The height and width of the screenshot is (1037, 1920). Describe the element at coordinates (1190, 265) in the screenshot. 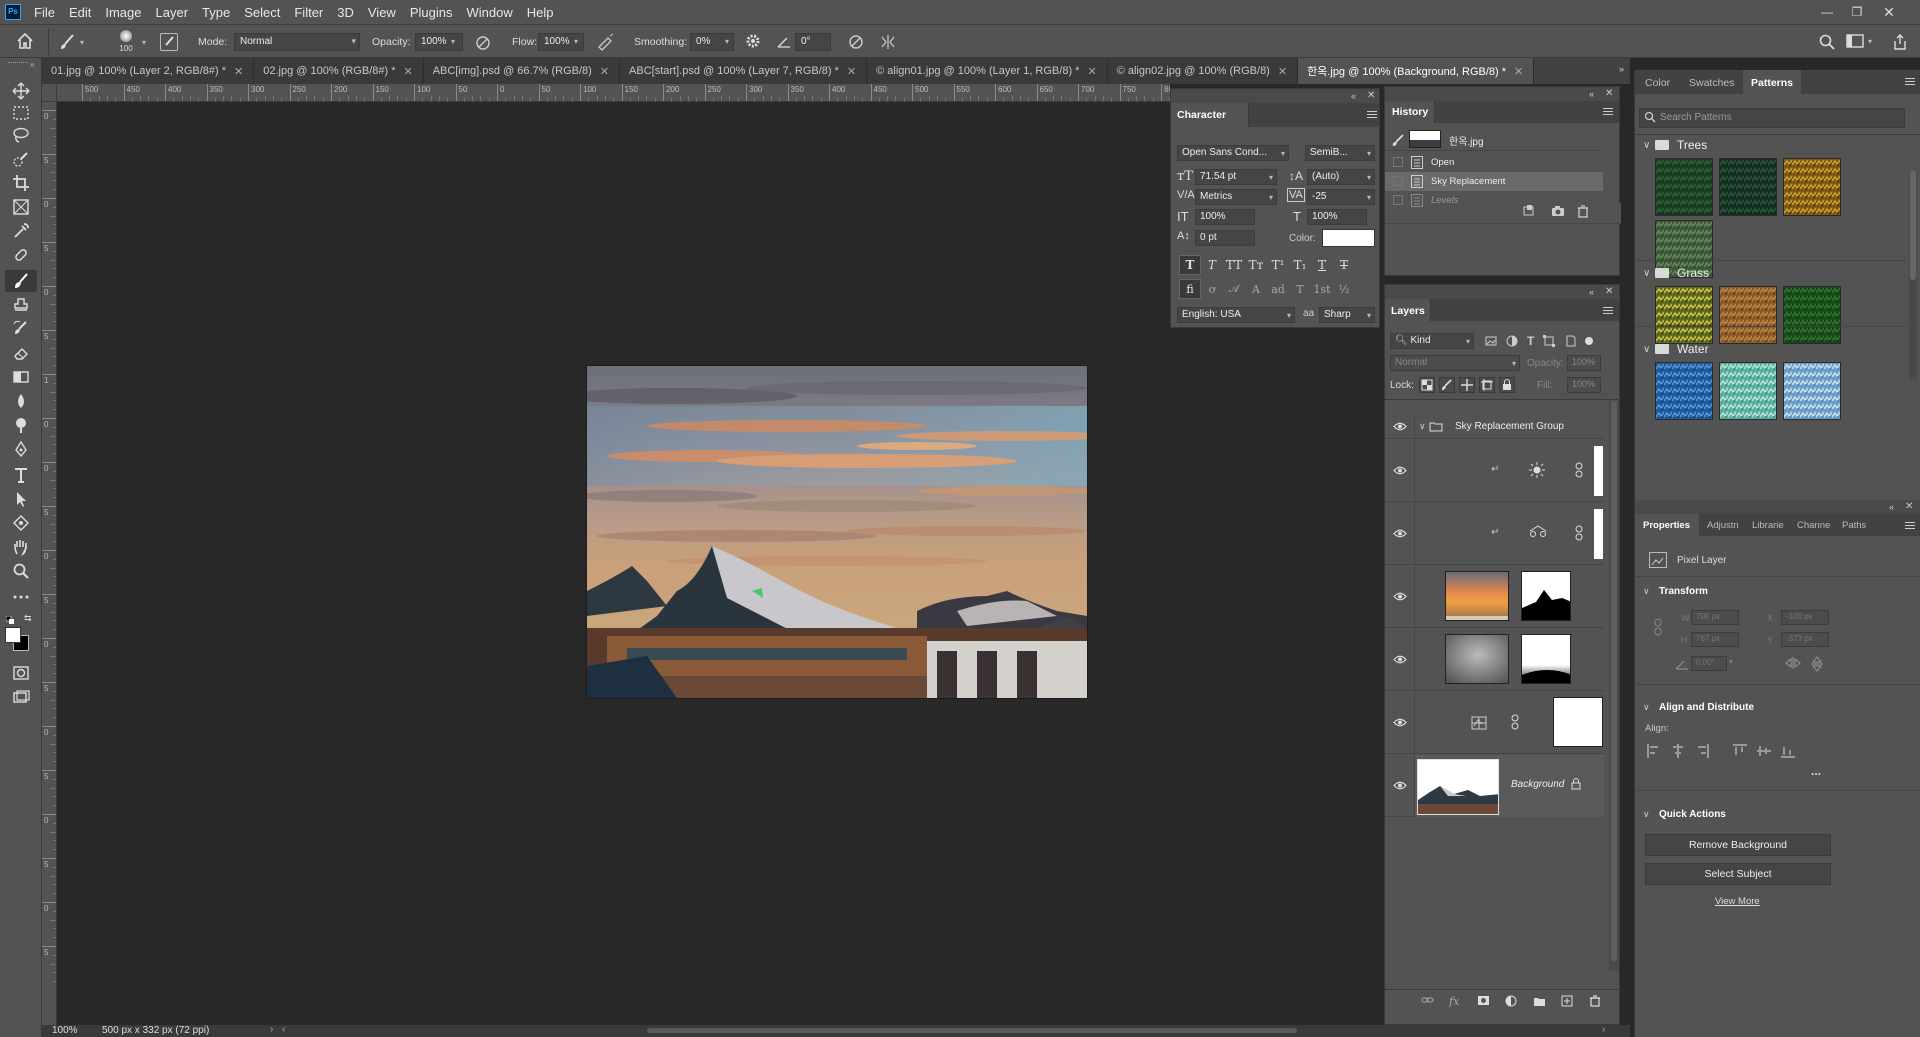

I see `faux-bold-icon: T` at that location.